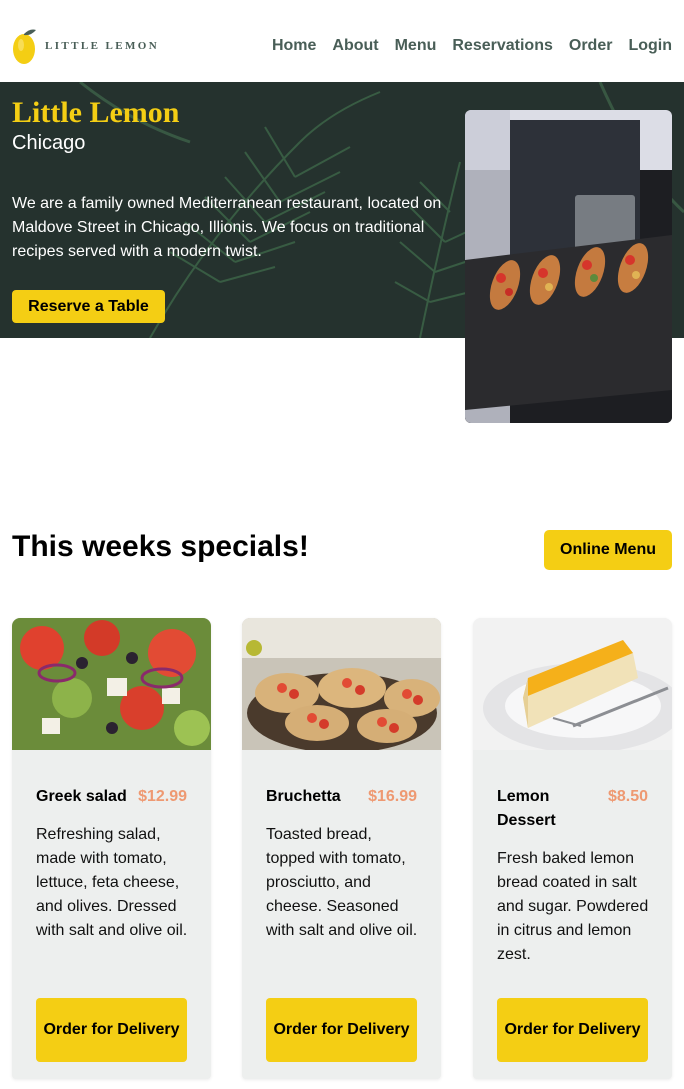  I want to click on main-nav: Home About Menu Reservations Order Login, so click(472, 46).